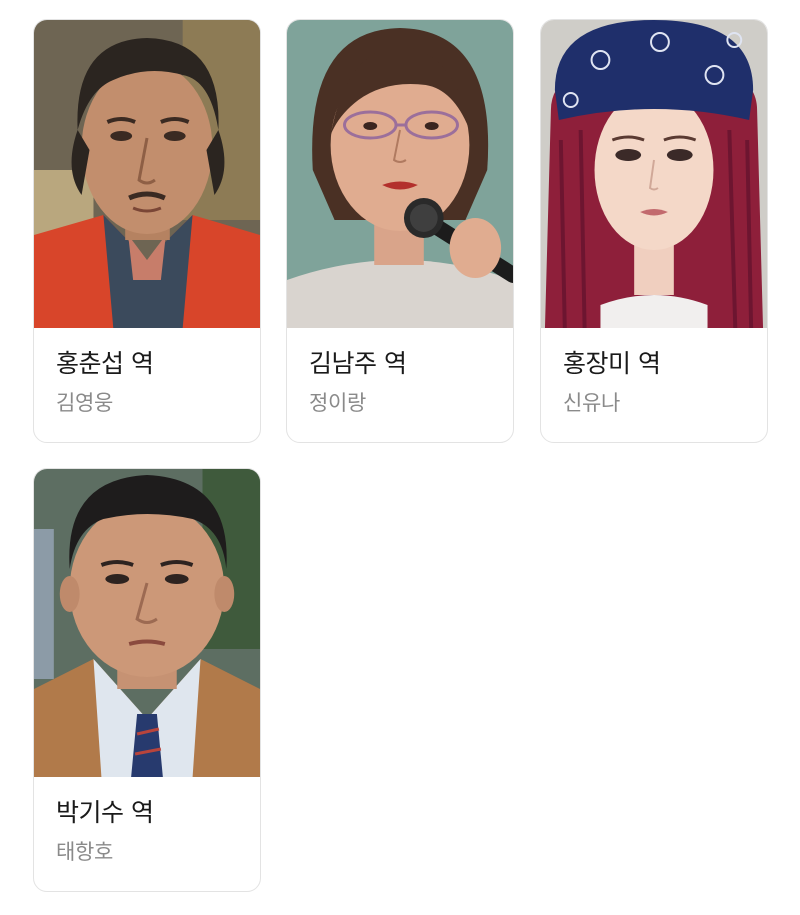  What do you see at coordinates (85, 403) in the screenshot?
I see `actor-name: 김영웅` at bounding box center [85, 403].